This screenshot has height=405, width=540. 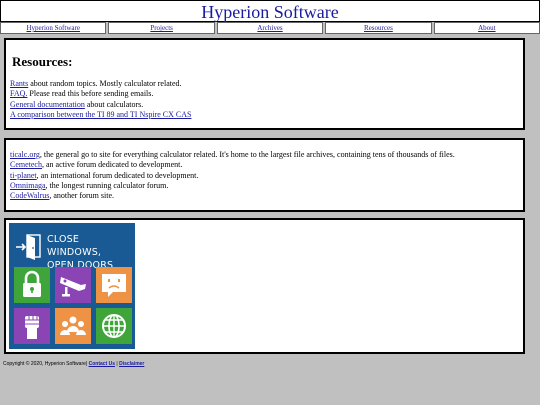 What do you see at coordinates (90, 94) in the screenshot?
I see `item-text: Please read this before sending emails.` at bounding box center [90, 94].